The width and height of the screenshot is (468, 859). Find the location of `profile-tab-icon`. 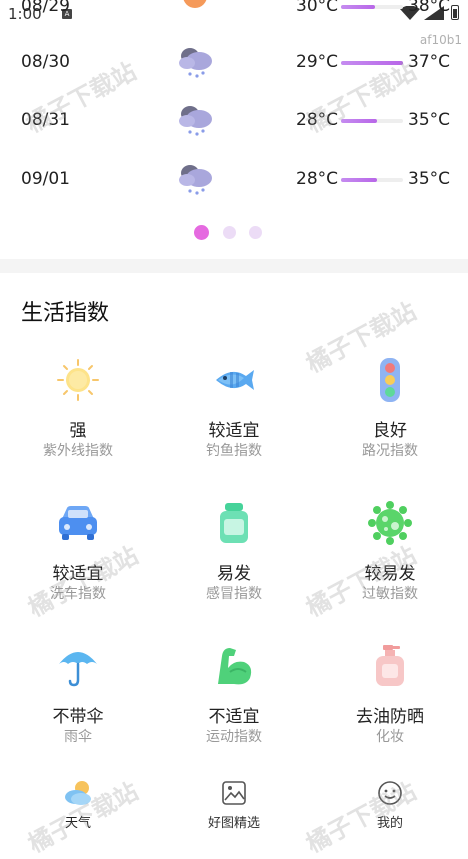

profile-tab-icon is located at coordinates (390, 793).